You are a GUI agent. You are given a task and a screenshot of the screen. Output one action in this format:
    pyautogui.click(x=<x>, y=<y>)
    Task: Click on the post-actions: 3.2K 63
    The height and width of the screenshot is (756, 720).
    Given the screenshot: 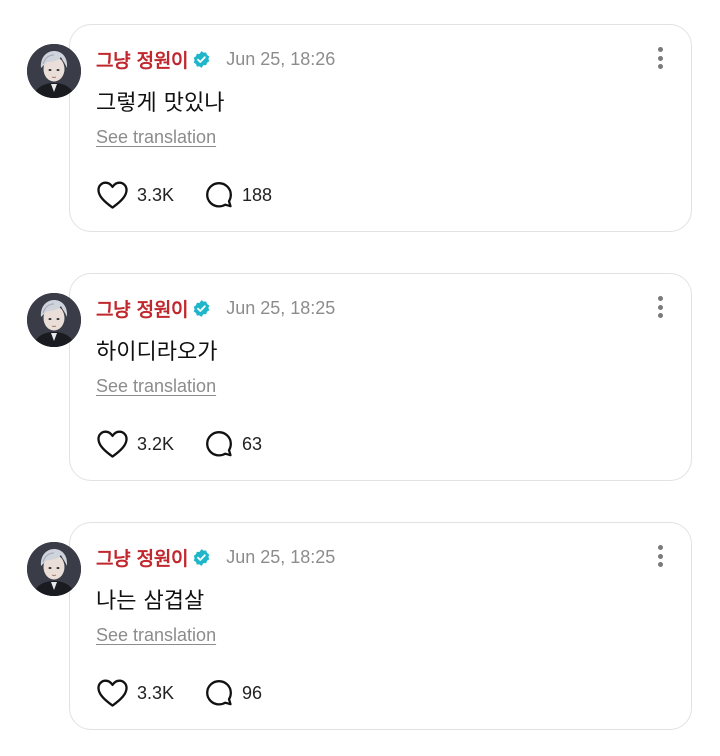 What is the action you would take?
    pyautogui.click(x=179, y=444)
    